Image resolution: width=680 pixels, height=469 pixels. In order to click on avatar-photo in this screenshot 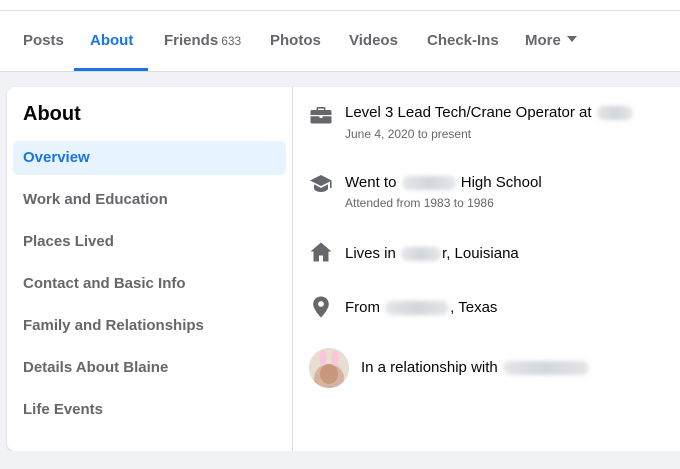, I will do `click(329, 368)`.